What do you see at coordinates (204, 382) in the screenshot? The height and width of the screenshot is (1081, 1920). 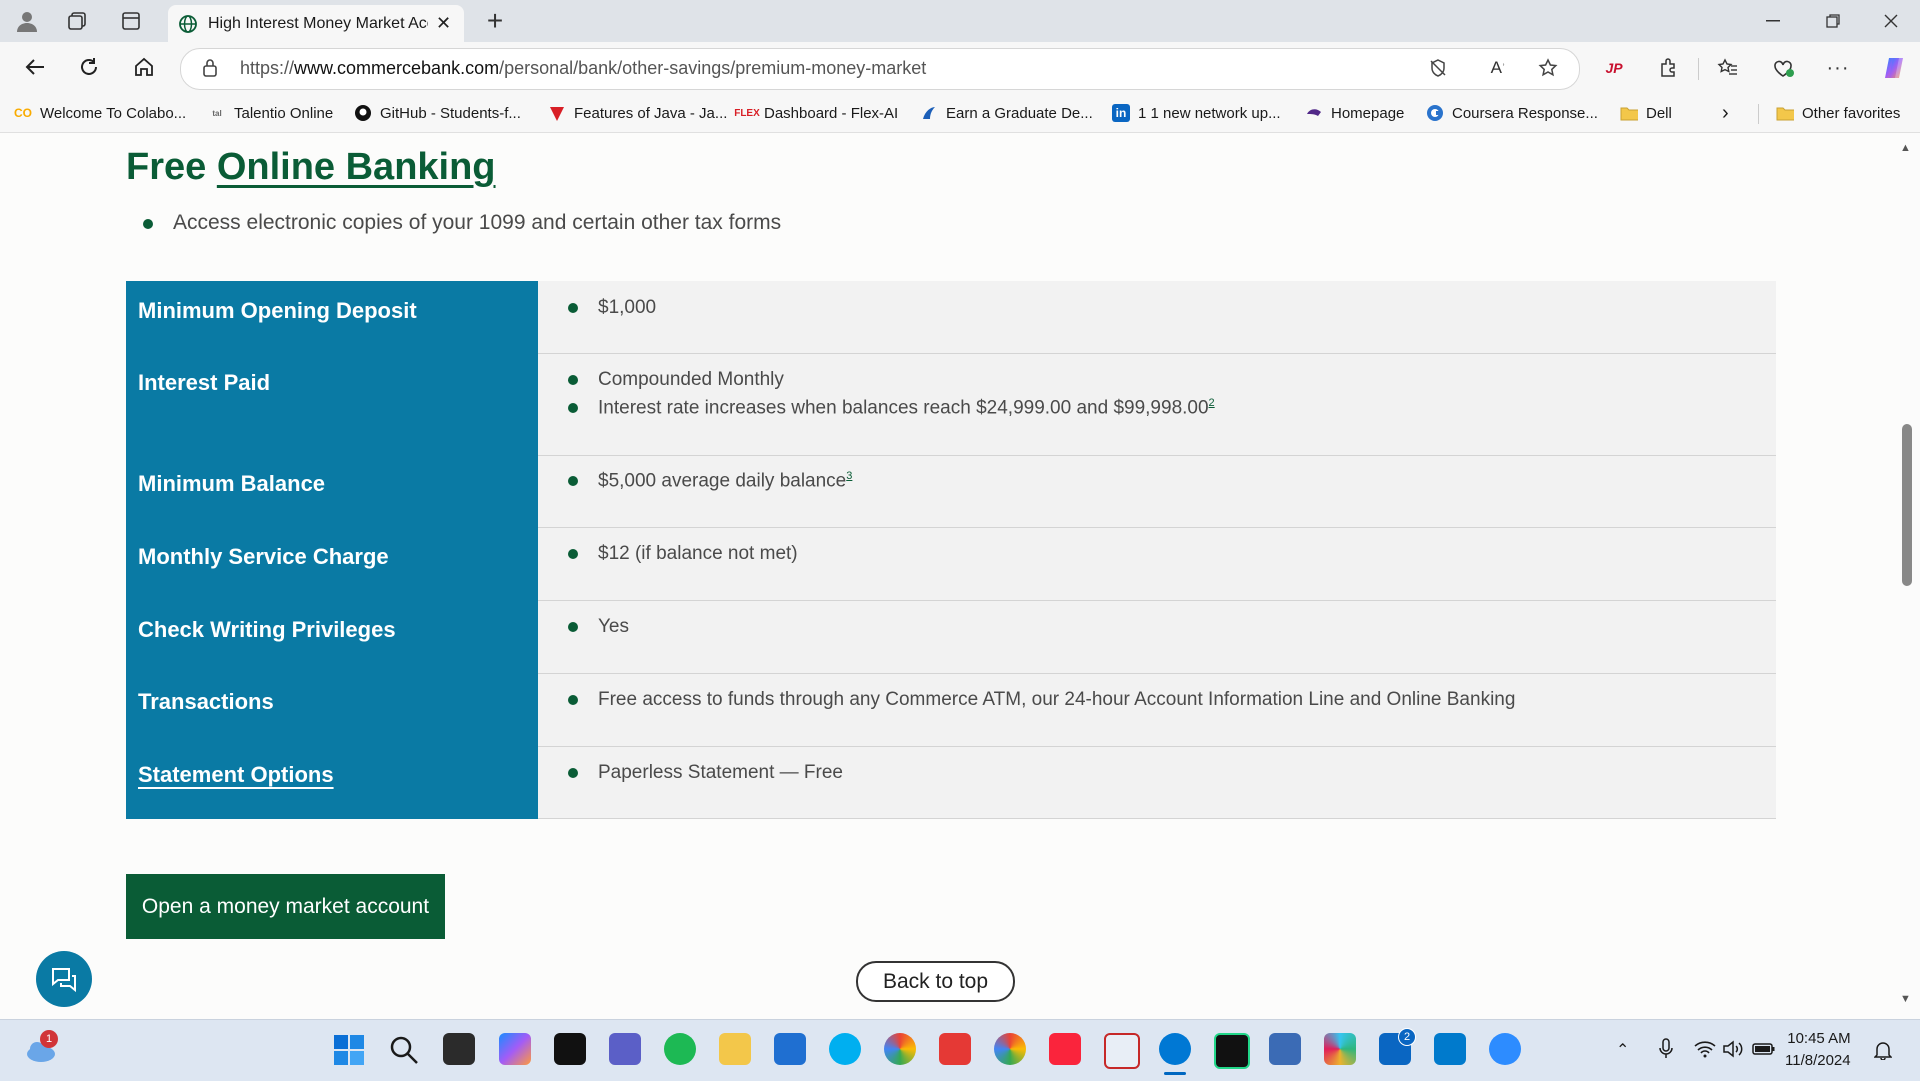 I see `row-label-interest-paid: Interest Paid` at bounding box center [204, 382].